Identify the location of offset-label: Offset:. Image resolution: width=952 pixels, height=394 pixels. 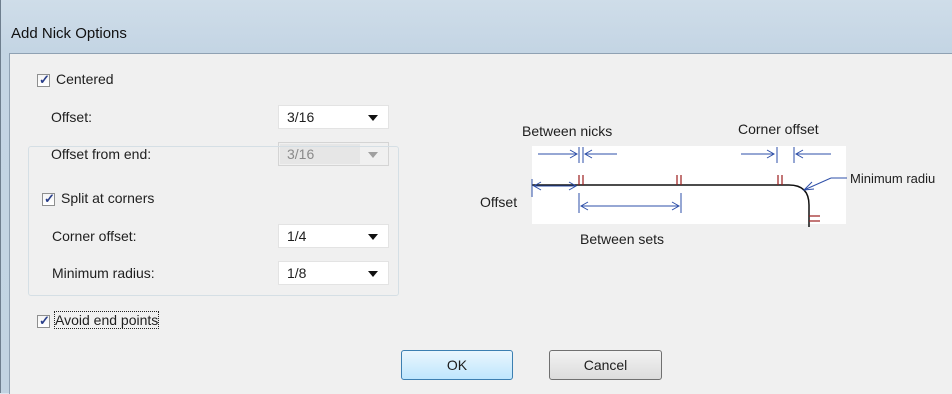
(71, 117).